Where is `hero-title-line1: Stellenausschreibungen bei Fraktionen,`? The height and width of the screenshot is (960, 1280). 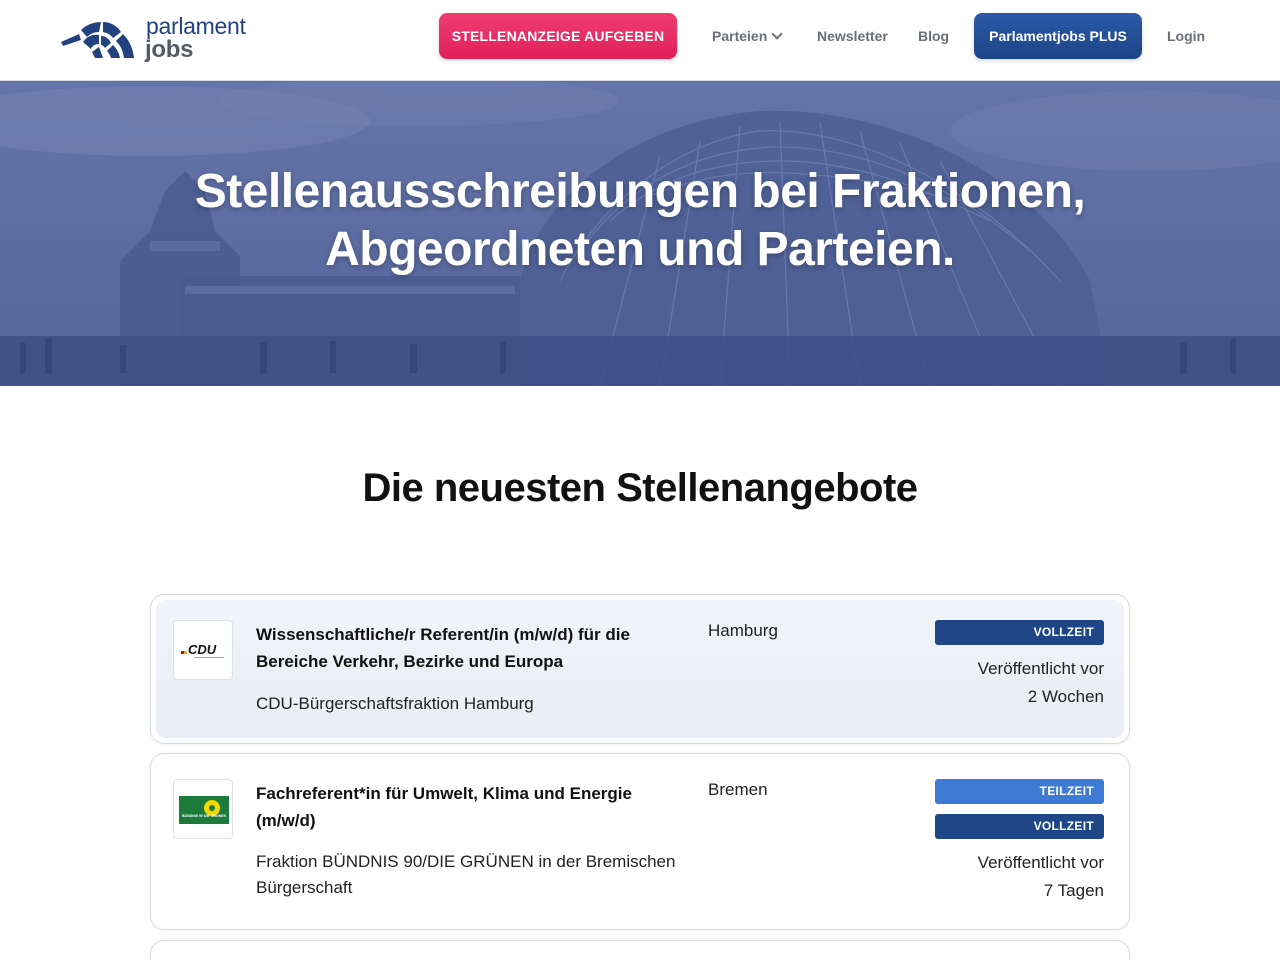 hero-title-line1: Stellenausschreibungen bei Fraktionen, is located at coordinates (640, 191).